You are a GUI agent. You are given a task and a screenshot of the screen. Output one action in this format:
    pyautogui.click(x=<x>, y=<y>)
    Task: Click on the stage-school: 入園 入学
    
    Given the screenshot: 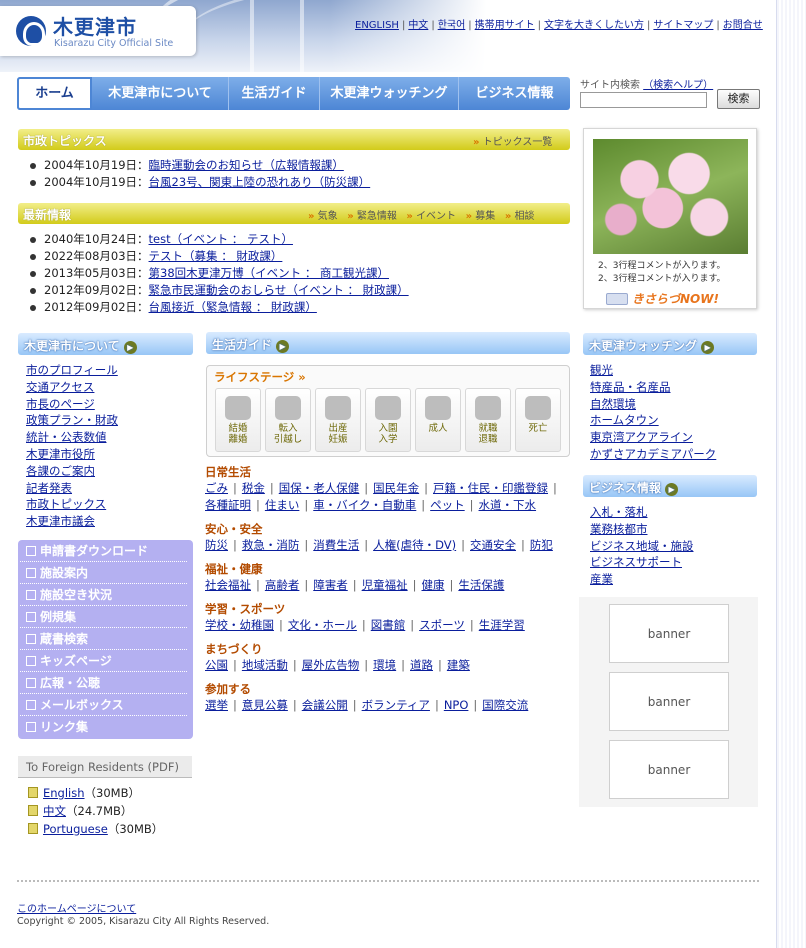 What is the action you would take?
    pyautogui.click(x=388, y=420)
    